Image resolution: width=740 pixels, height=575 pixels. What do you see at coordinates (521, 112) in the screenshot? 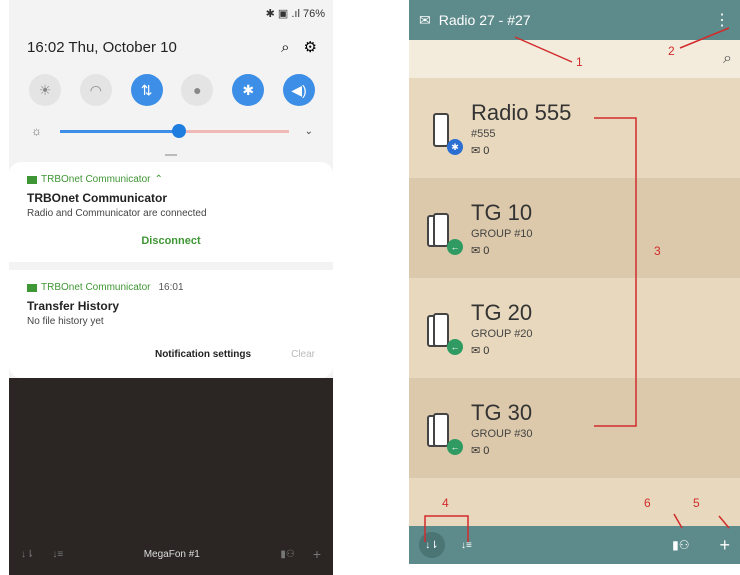
I see `item-name: Radio 555` at bounding box center [521, 112].